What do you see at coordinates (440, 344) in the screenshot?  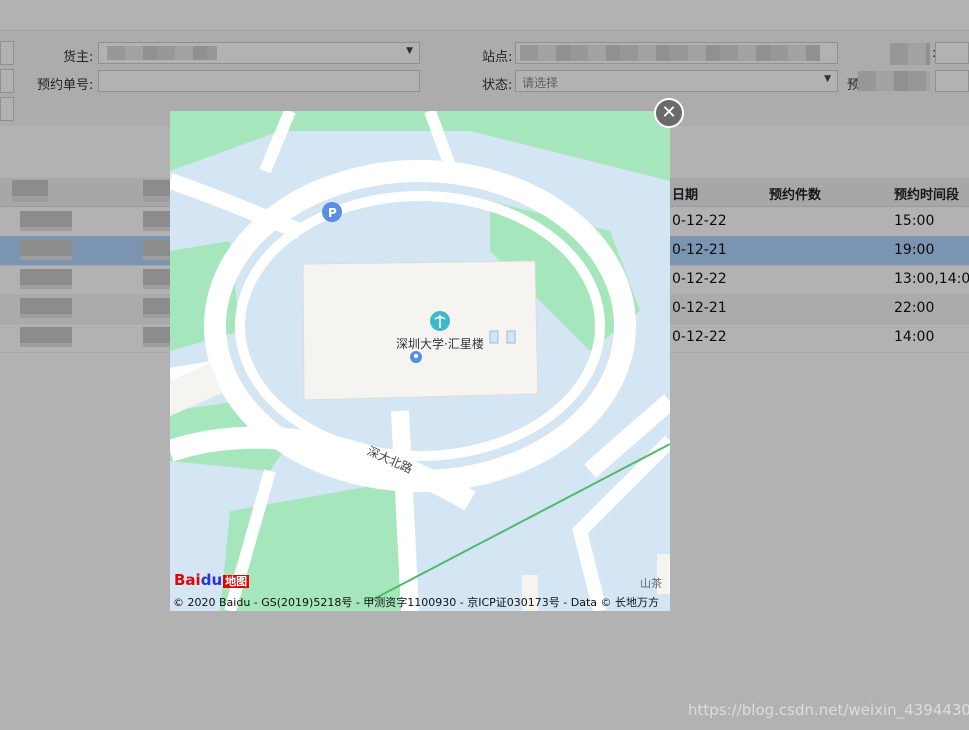 I see `poi-label: 深圳大学·汇星楼` at bounding box center [440, 344].